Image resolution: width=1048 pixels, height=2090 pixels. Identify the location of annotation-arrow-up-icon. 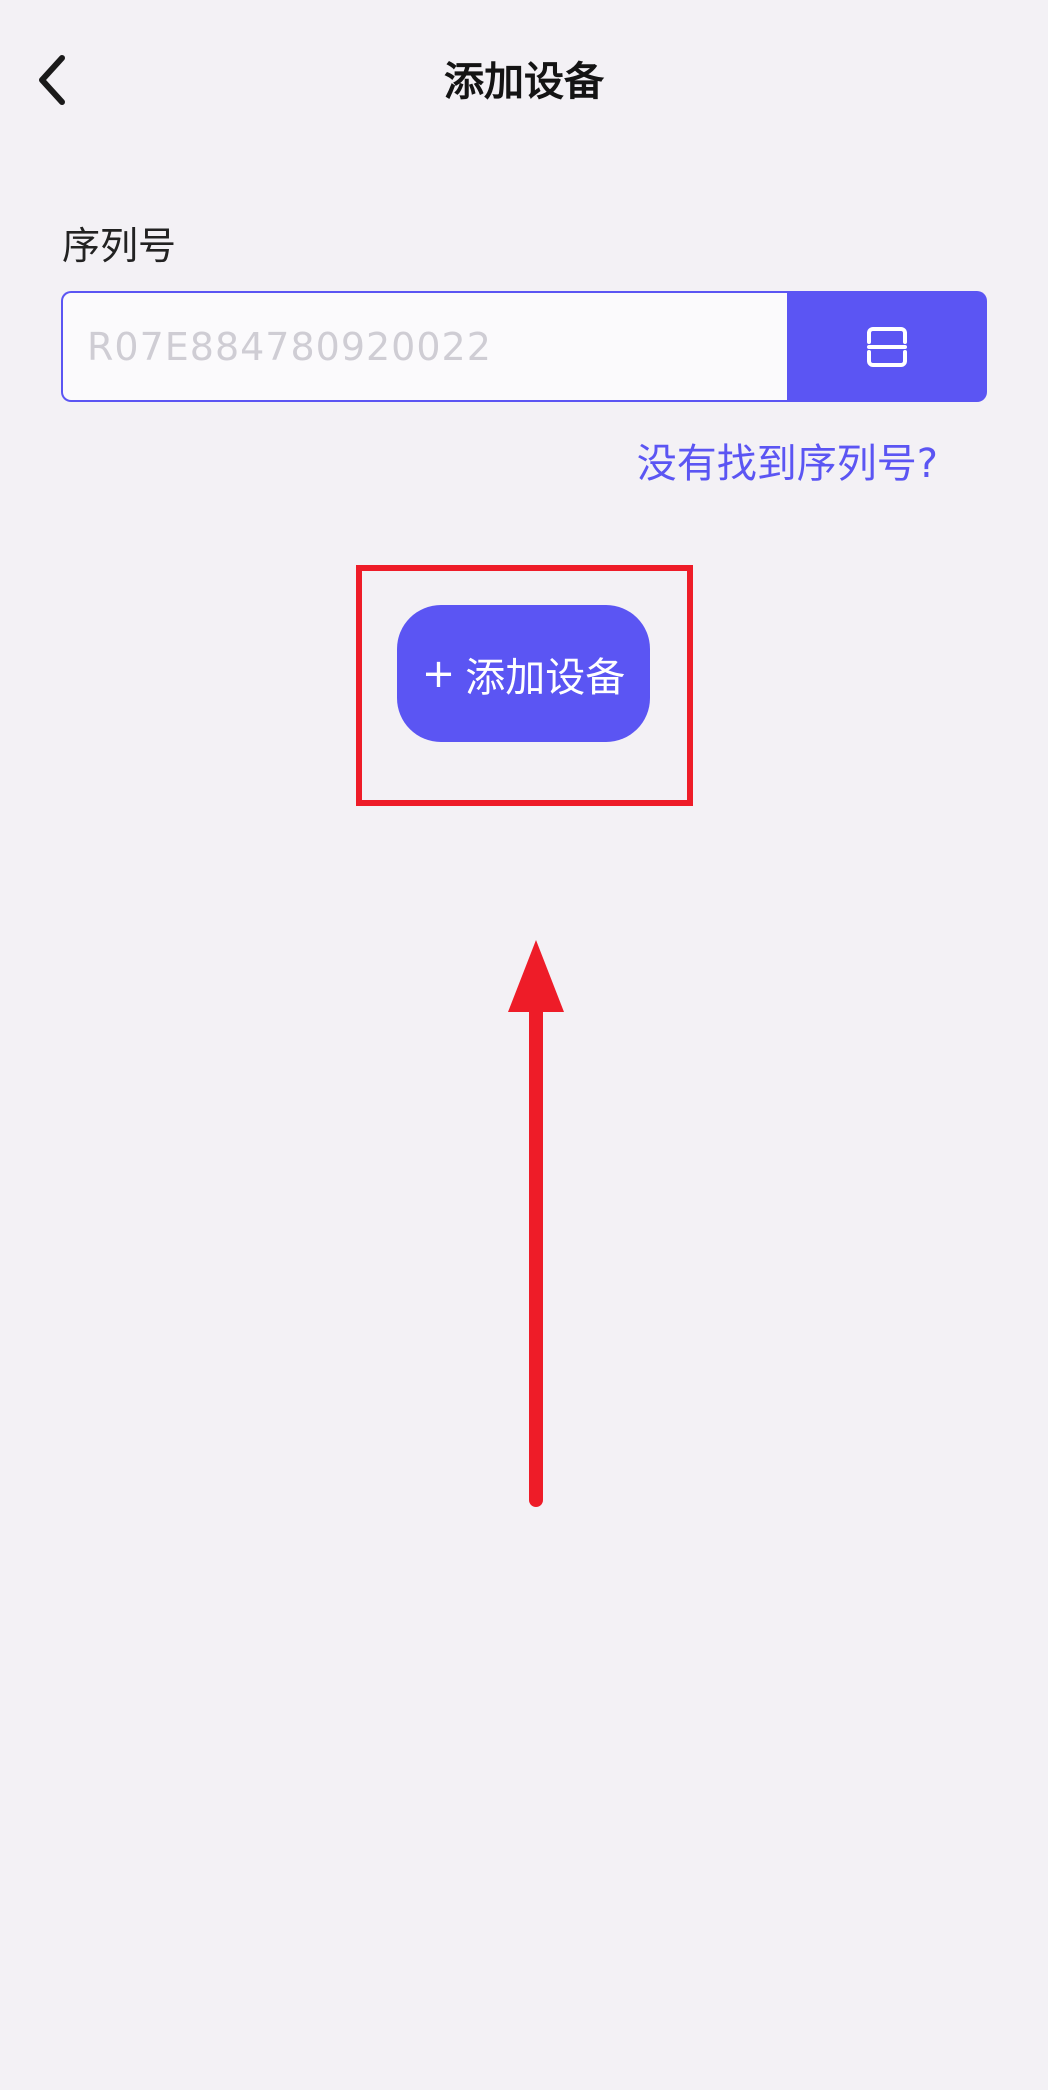
(536, 1223).